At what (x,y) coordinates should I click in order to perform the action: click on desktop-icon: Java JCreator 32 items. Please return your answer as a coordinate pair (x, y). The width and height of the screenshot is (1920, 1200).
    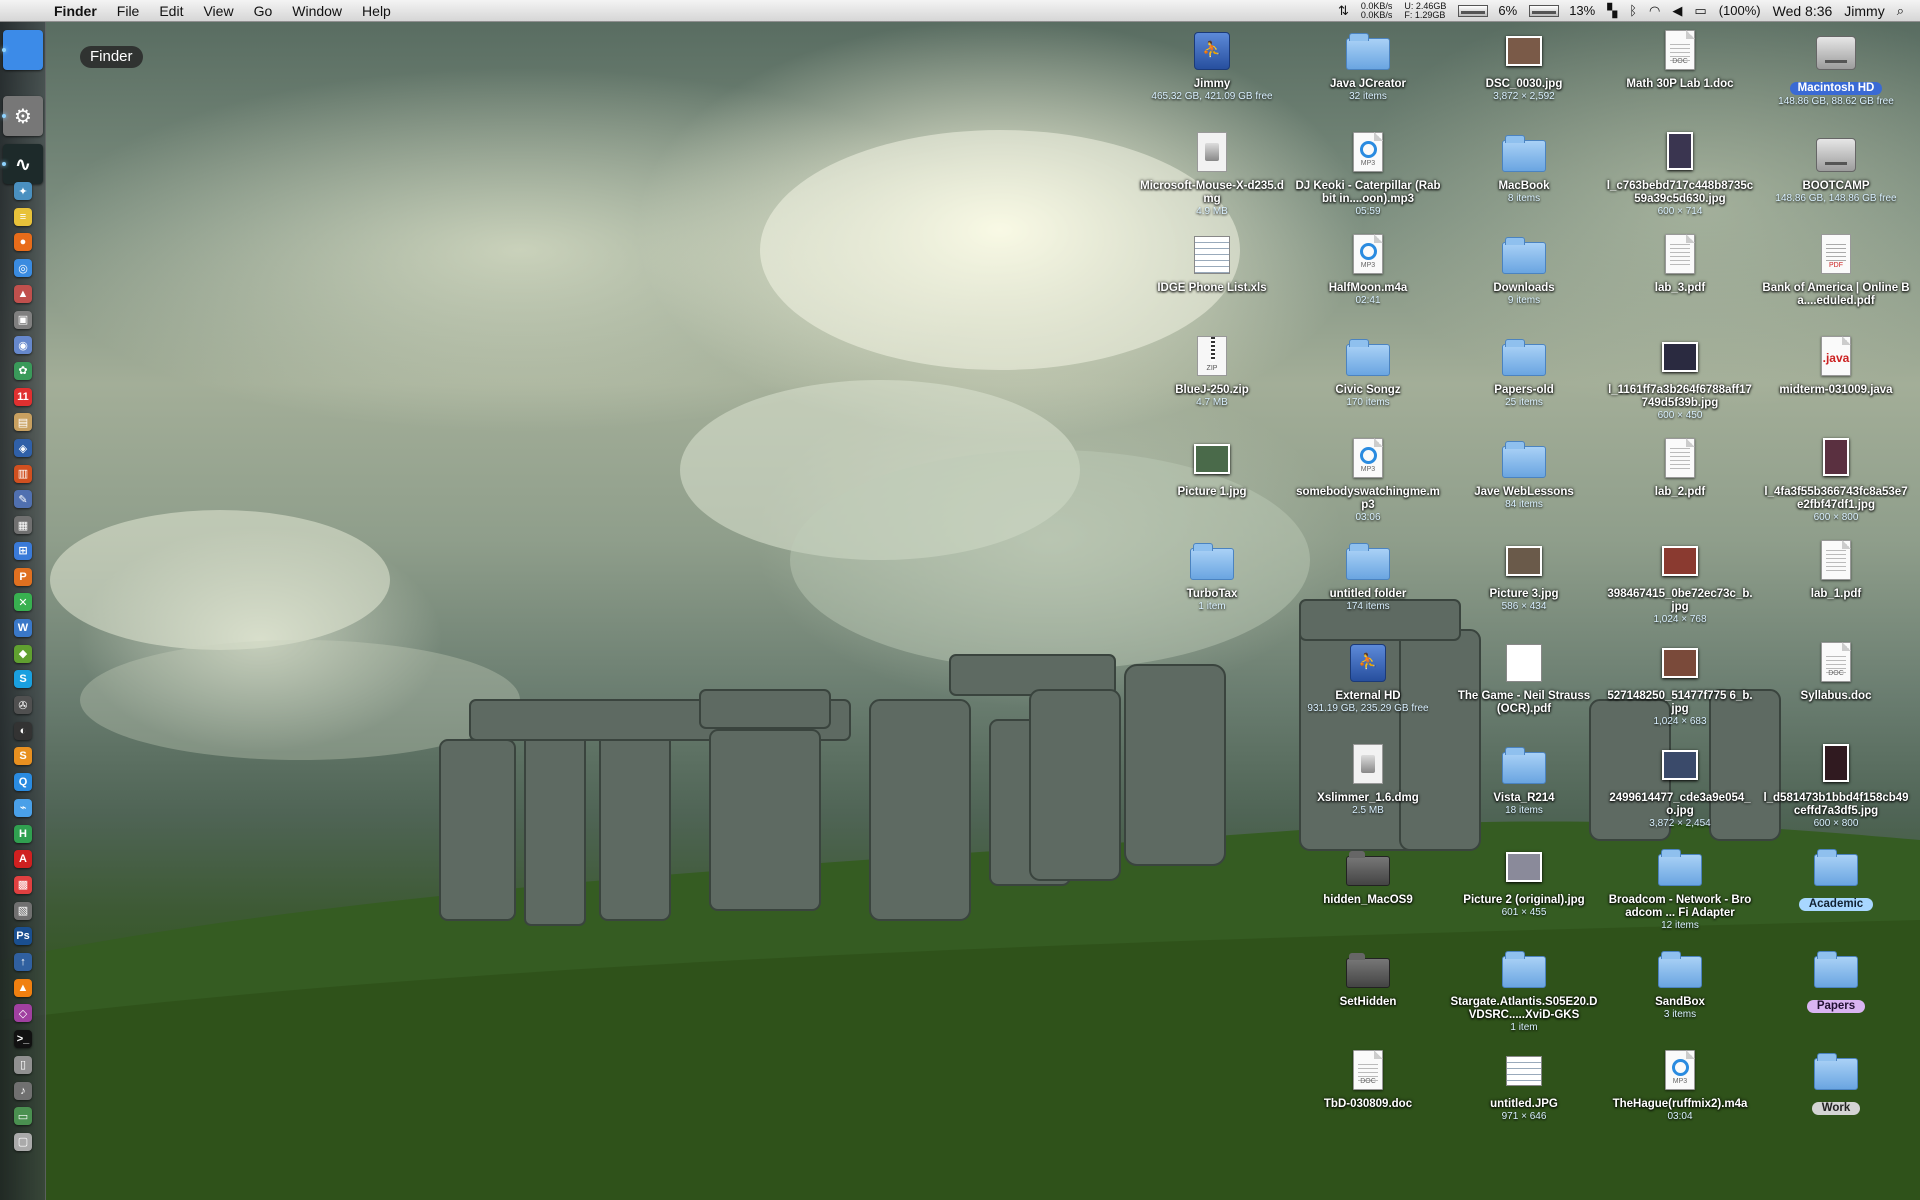
    Looking at the image, I should click on (1368, 65).